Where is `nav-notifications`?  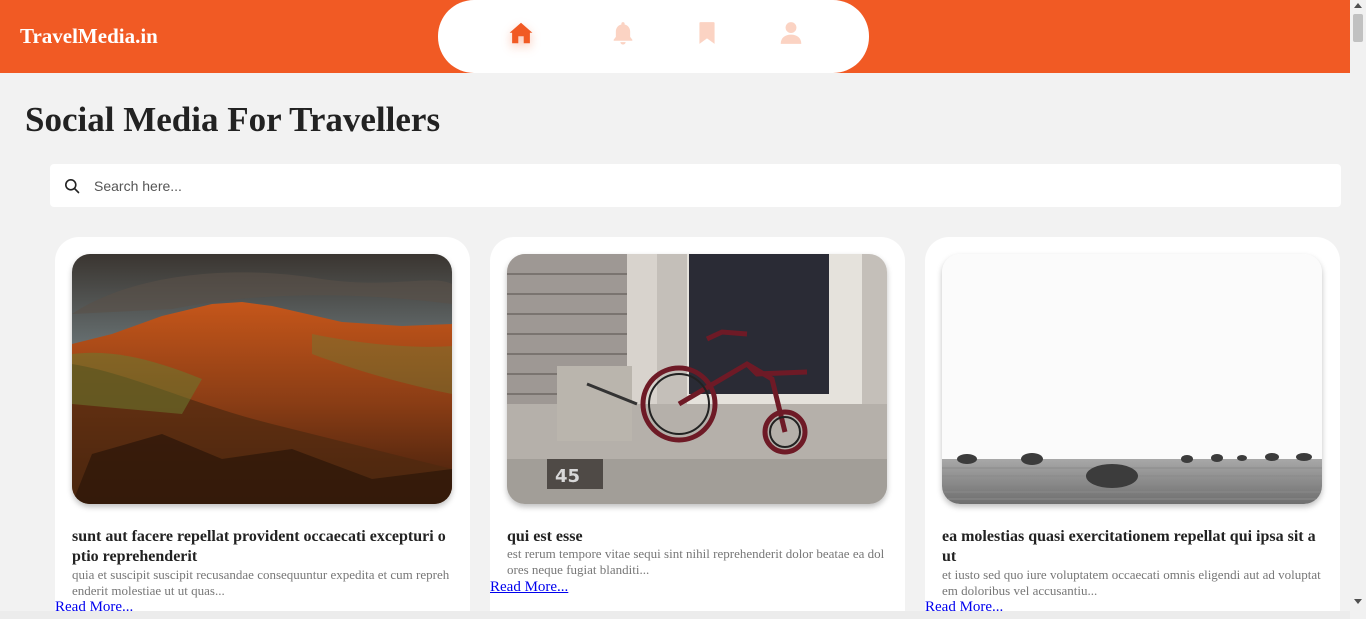 nav-notifications is located at coordinates (623, 33).